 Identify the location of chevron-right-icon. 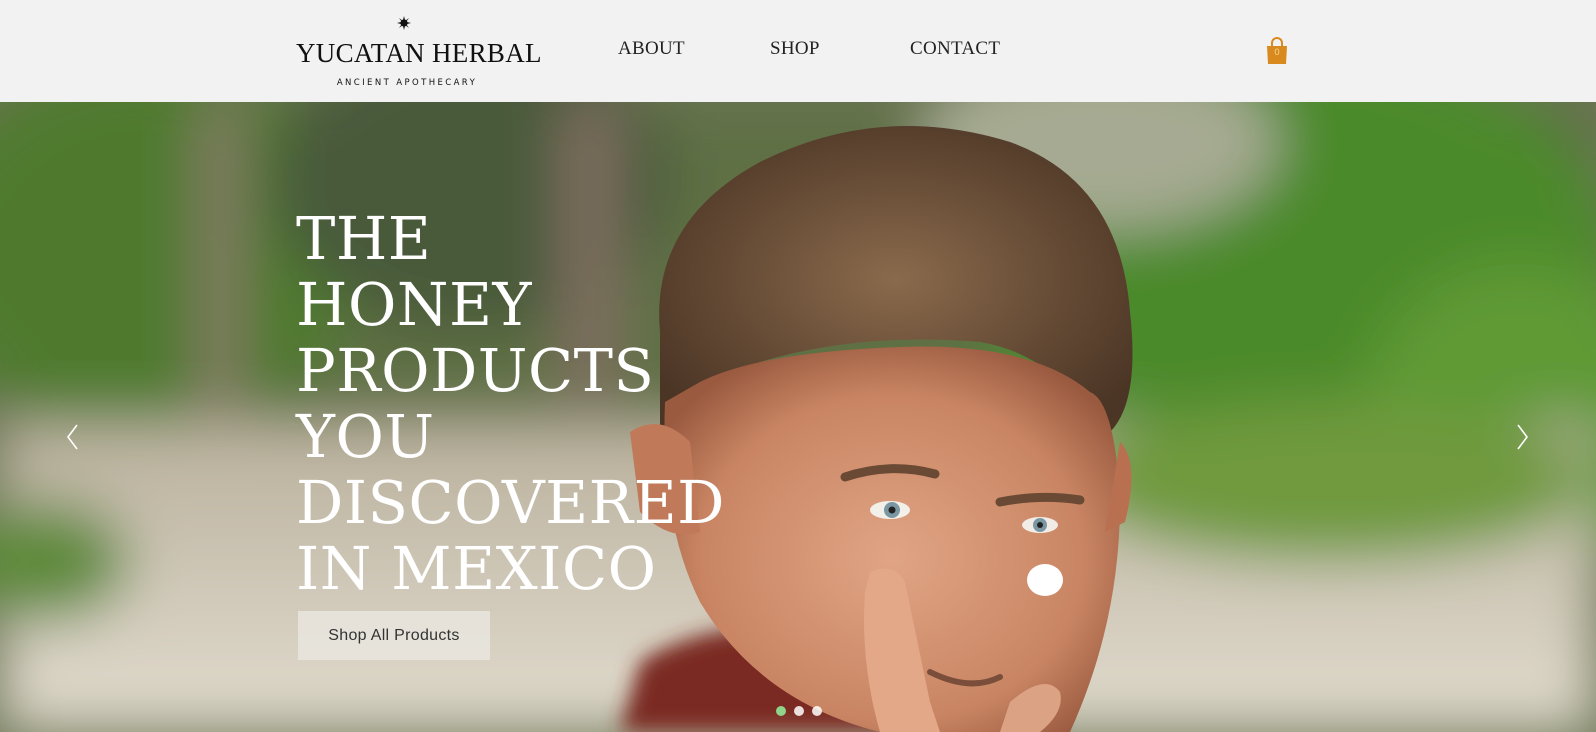
(1522, 437).